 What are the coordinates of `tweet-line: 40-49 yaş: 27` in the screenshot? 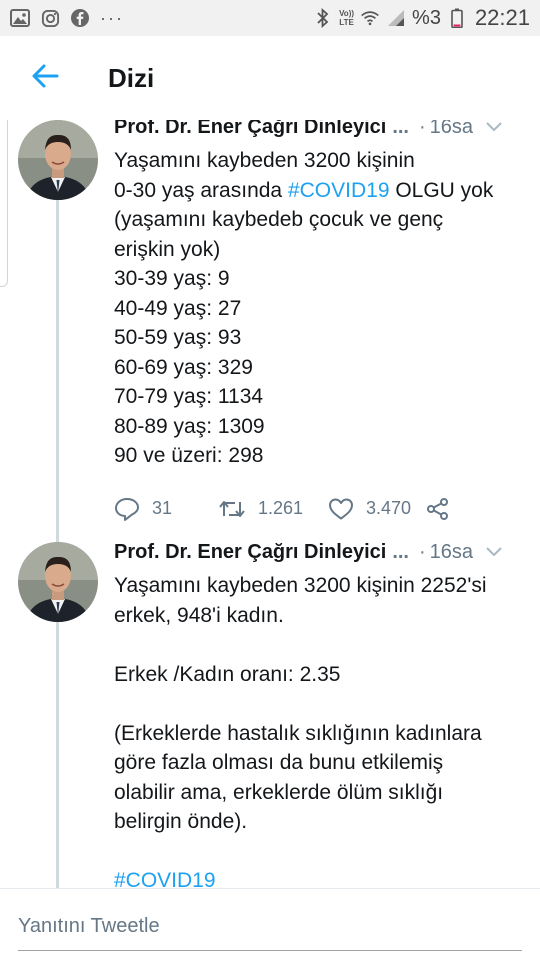 It's located at (178, 308).